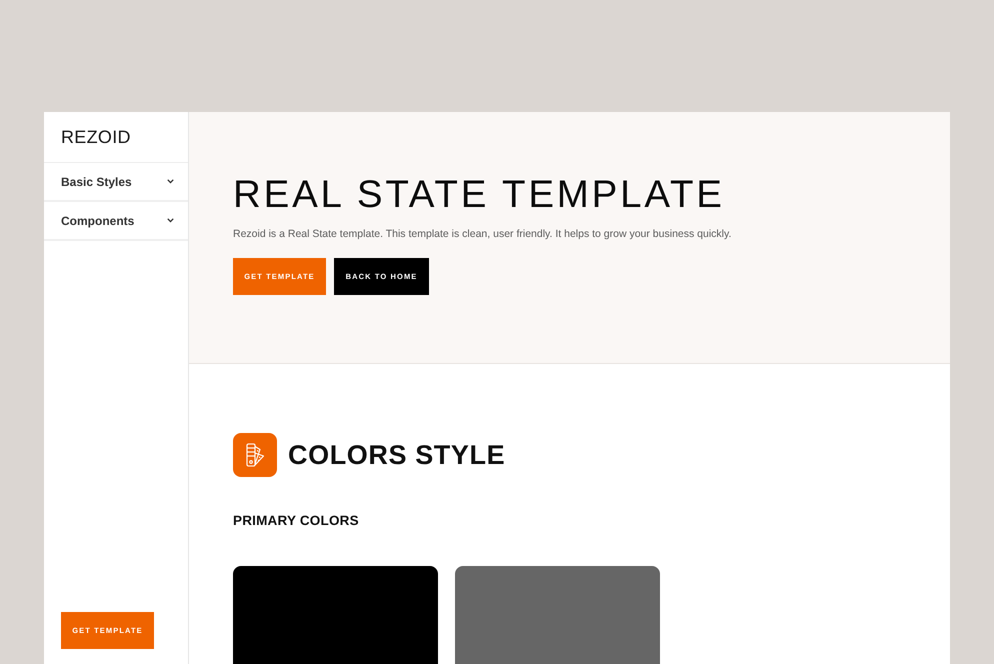 The image size is (994, 664). I want to click on hero-title: REAL STATE TEMPLATE, so click(479, 195).